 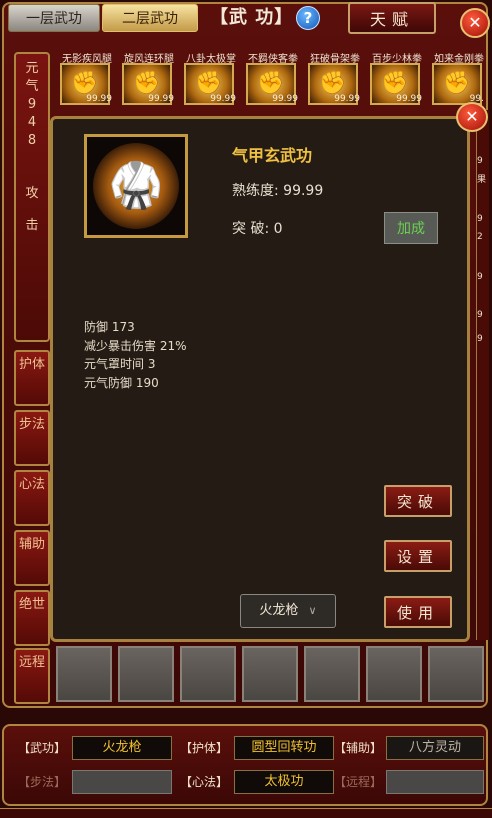 I want to click on equipment-row: 【武功】 火龙枪 【护体】 圆型回转功 【辅助】 八方灵动, so click(x=251, y=748).